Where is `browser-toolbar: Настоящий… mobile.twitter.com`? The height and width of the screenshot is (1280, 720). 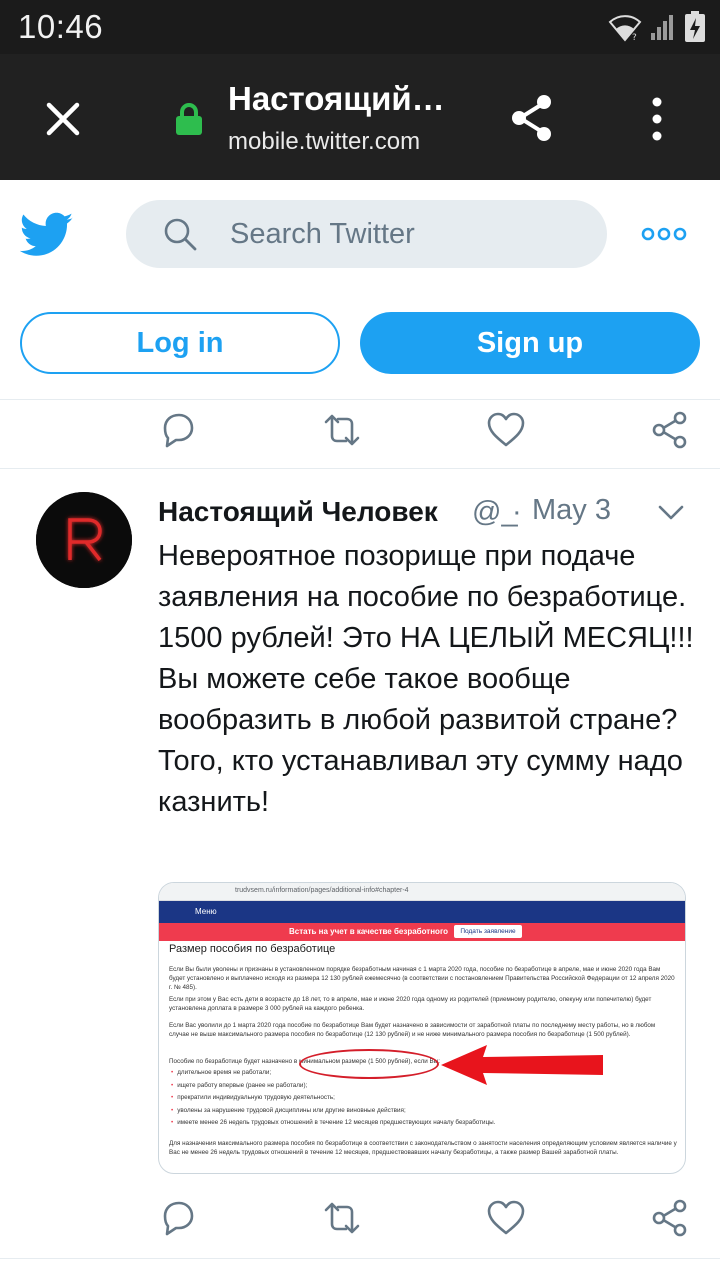
browser-toolbar: Настоящий… mobile.twitter.com is located at coordinates (360, 117).